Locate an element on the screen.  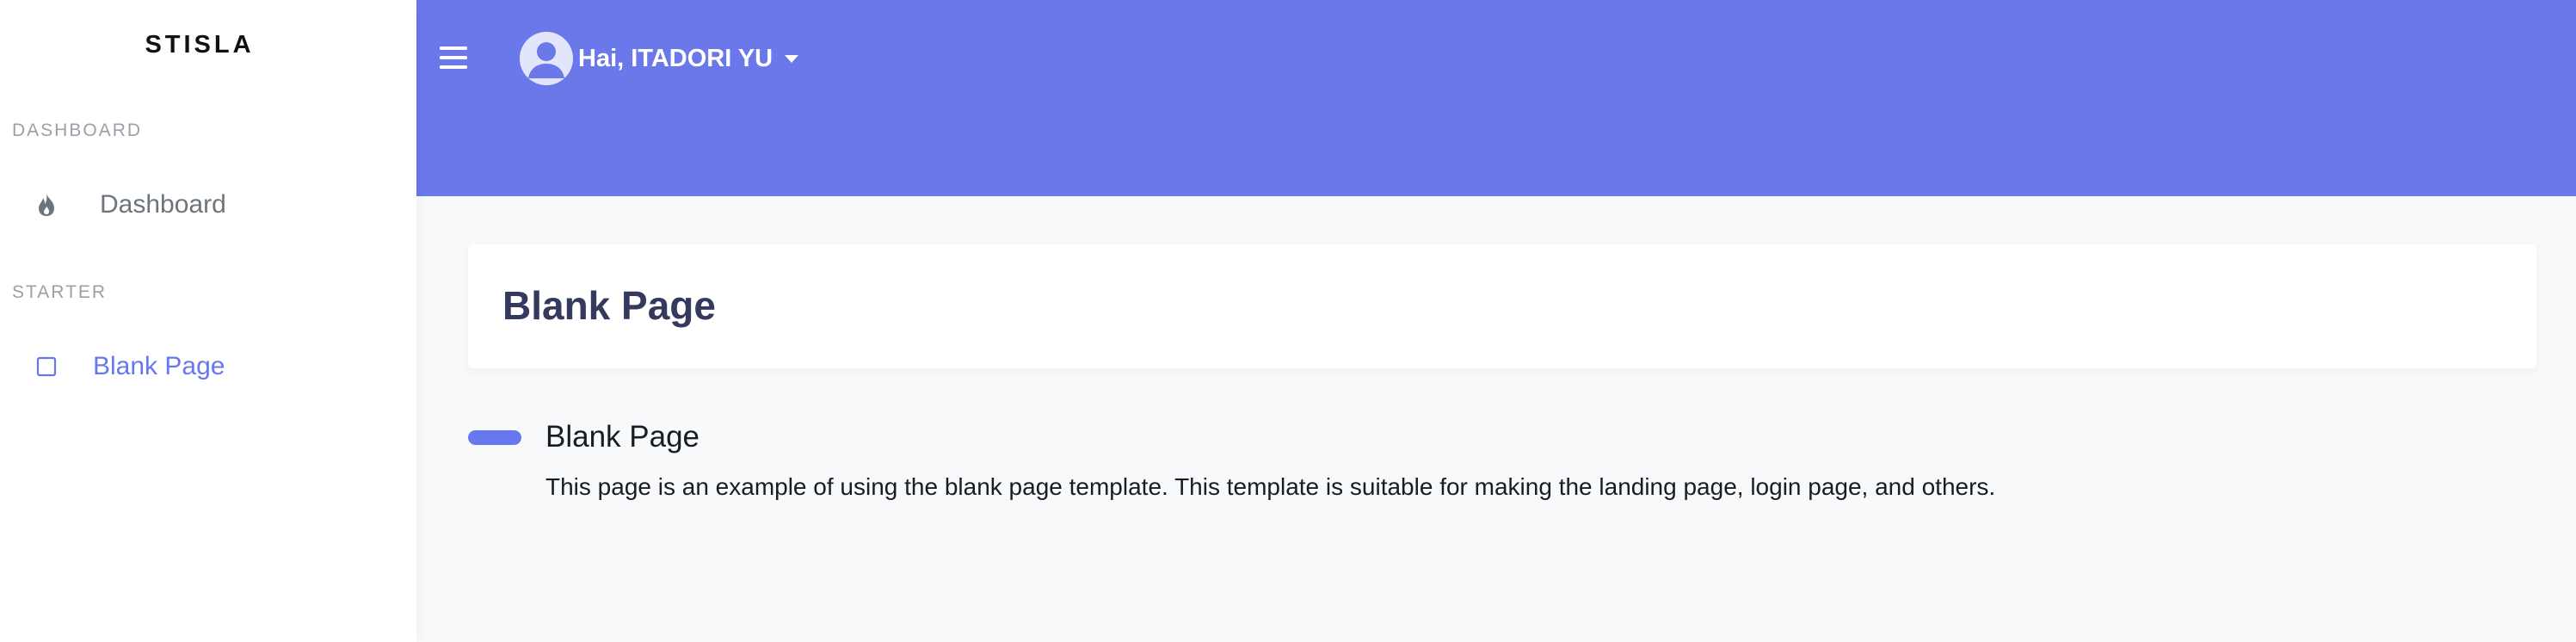
sidebar-item-dashboard: Dashboard is located at coordinates (208, 205).